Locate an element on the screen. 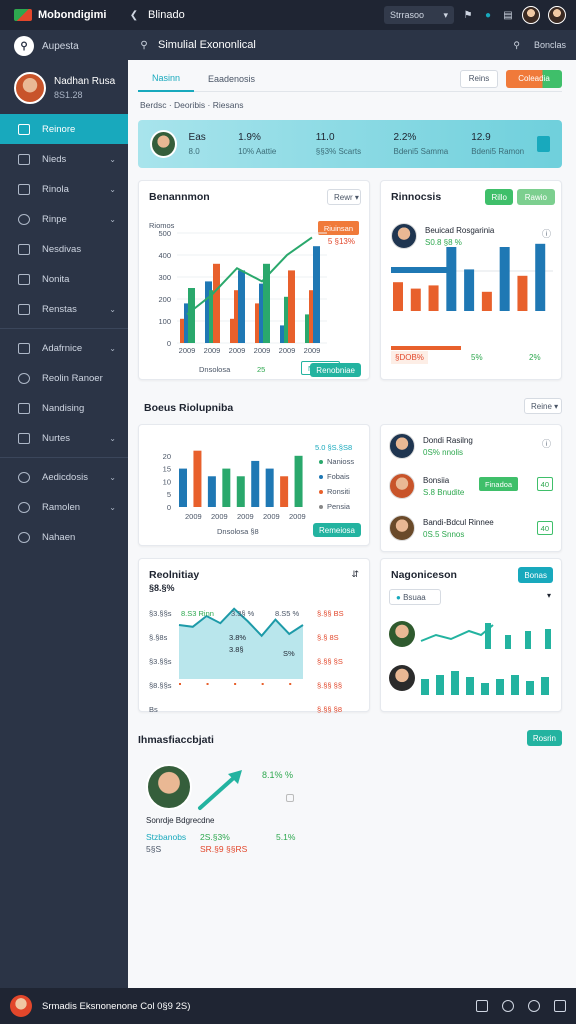  avatar is located at coordinates (531, 15).